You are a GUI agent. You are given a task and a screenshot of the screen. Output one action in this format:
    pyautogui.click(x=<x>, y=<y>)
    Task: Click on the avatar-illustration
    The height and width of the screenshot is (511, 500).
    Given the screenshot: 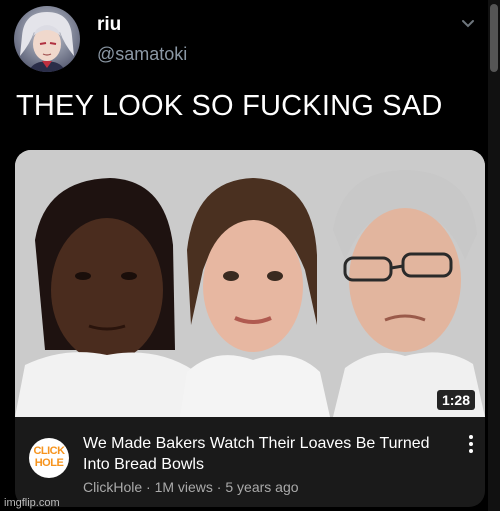 What is the action you would take?
    pyautogui.click(x=47, y=42)
    